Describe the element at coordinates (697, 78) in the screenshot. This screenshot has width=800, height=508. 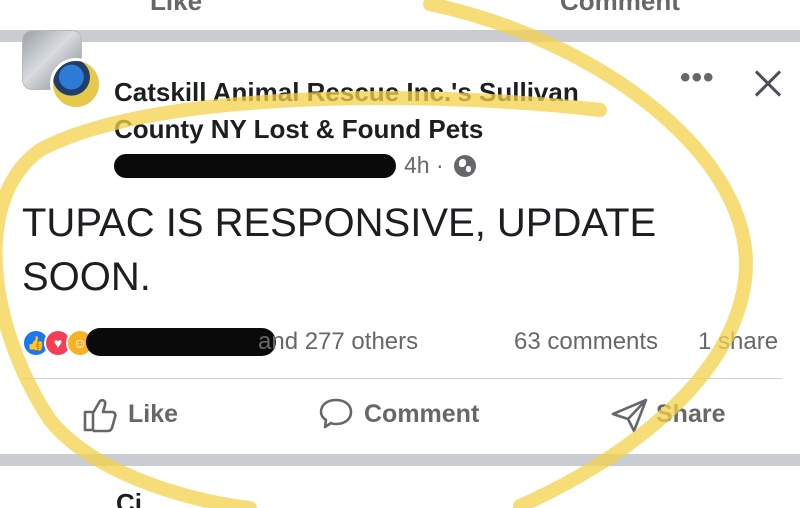
I see `more-options-icon: •••` at that location.